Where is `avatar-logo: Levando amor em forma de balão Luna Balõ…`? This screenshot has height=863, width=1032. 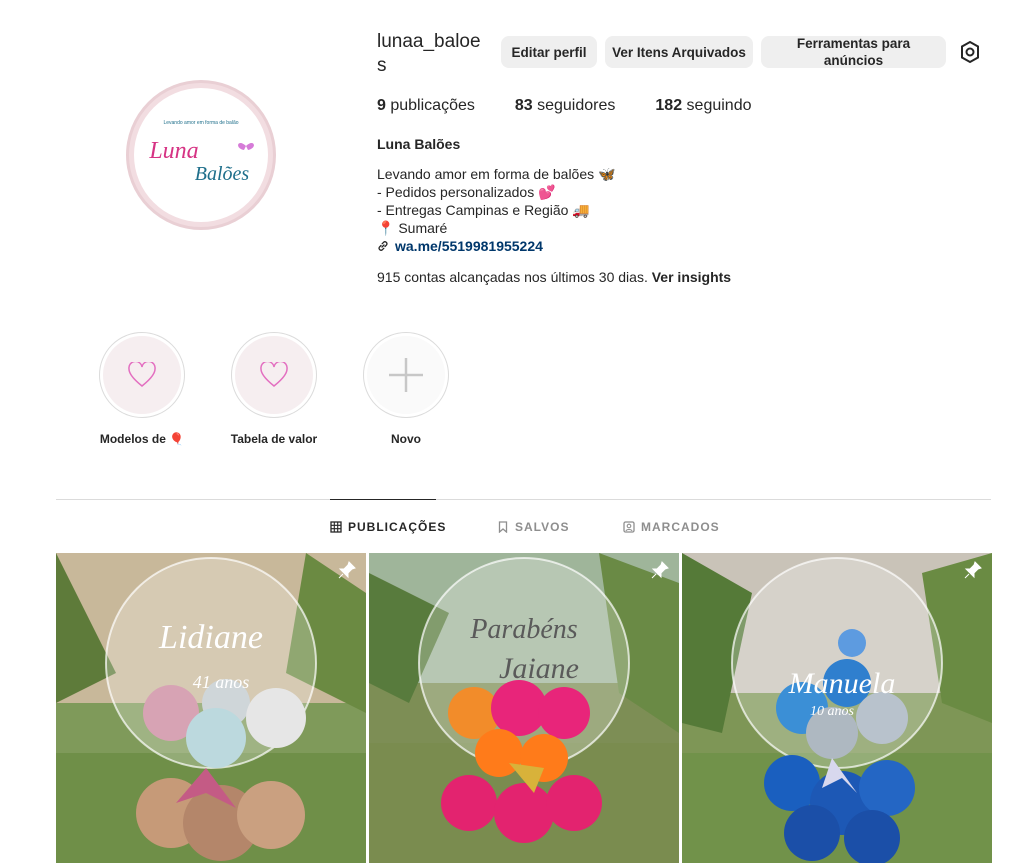 avatar-logo: Levando amor em forma de balão Luna Balõ… is located at coordinates (201, 155).